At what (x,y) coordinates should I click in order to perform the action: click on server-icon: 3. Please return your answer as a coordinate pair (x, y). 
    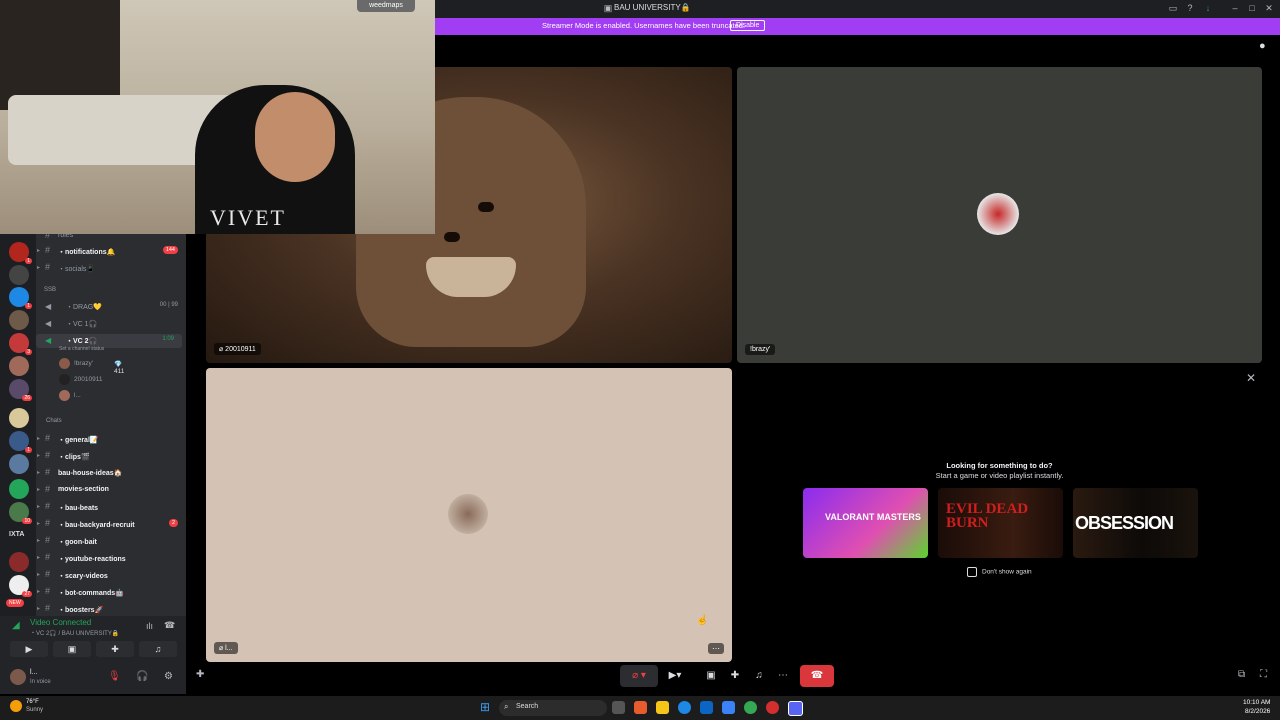
    Looking at the image, I should click on (20, 344).